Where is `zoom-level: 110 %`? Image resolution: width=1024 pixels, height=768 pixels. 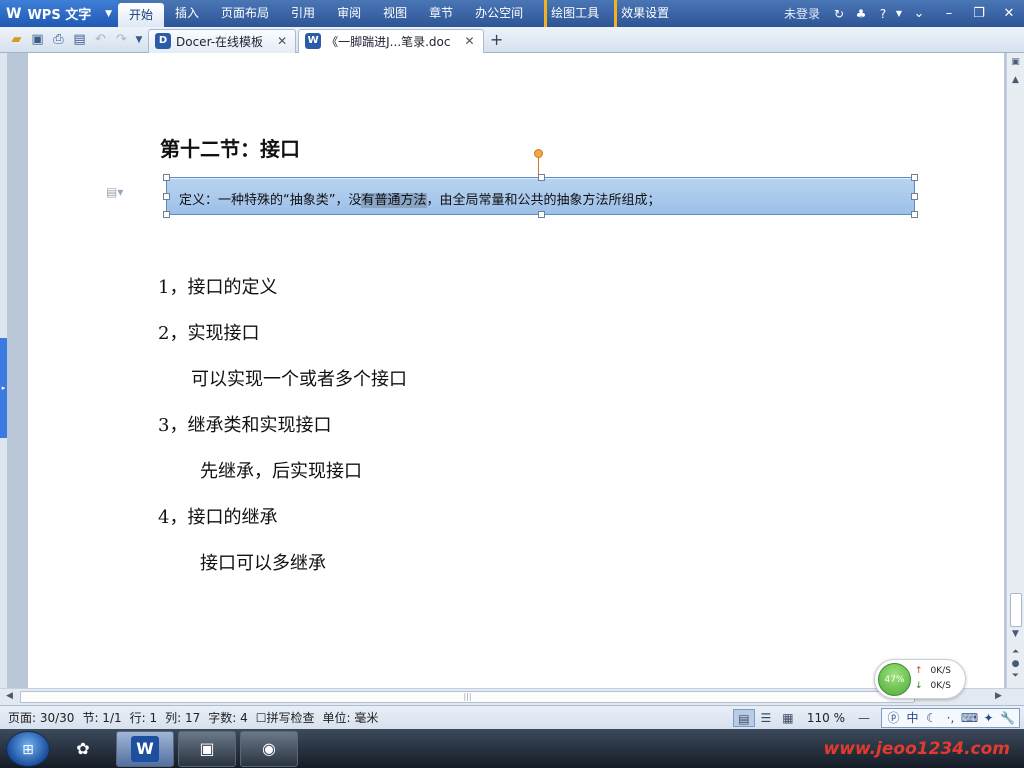
zoom-level: 110 % is located at coordinates (826, 718).